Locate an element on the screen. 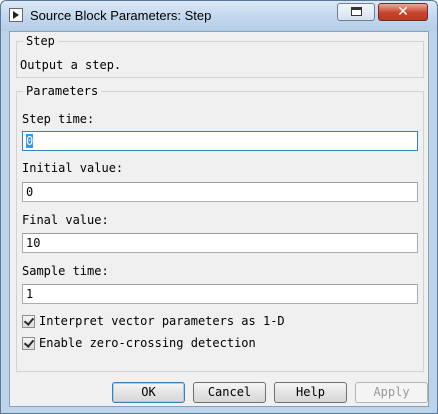 The image size is (438, 414). cancel-button: Cancel is located at coordinates (229, 392).